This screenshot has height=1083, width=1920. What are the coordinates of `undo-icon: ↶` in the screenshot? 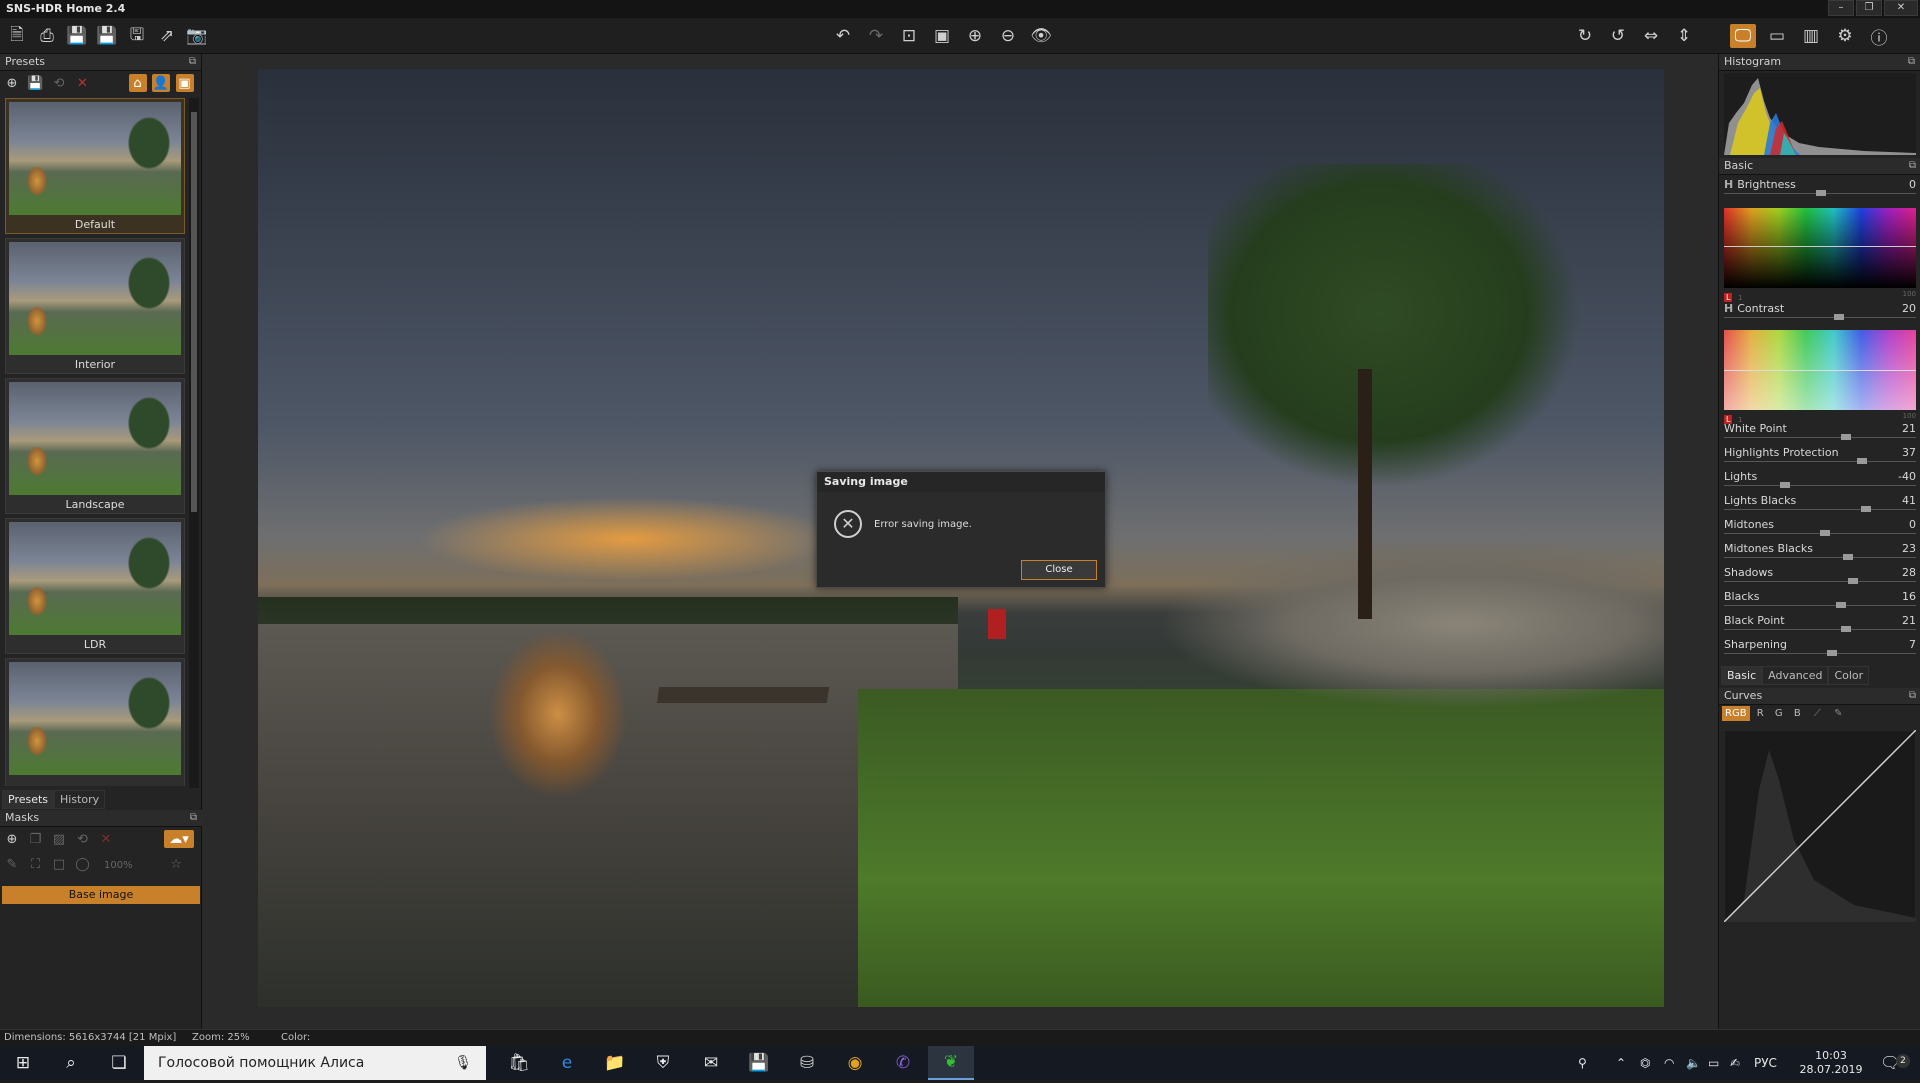 It's located at (843, 36).